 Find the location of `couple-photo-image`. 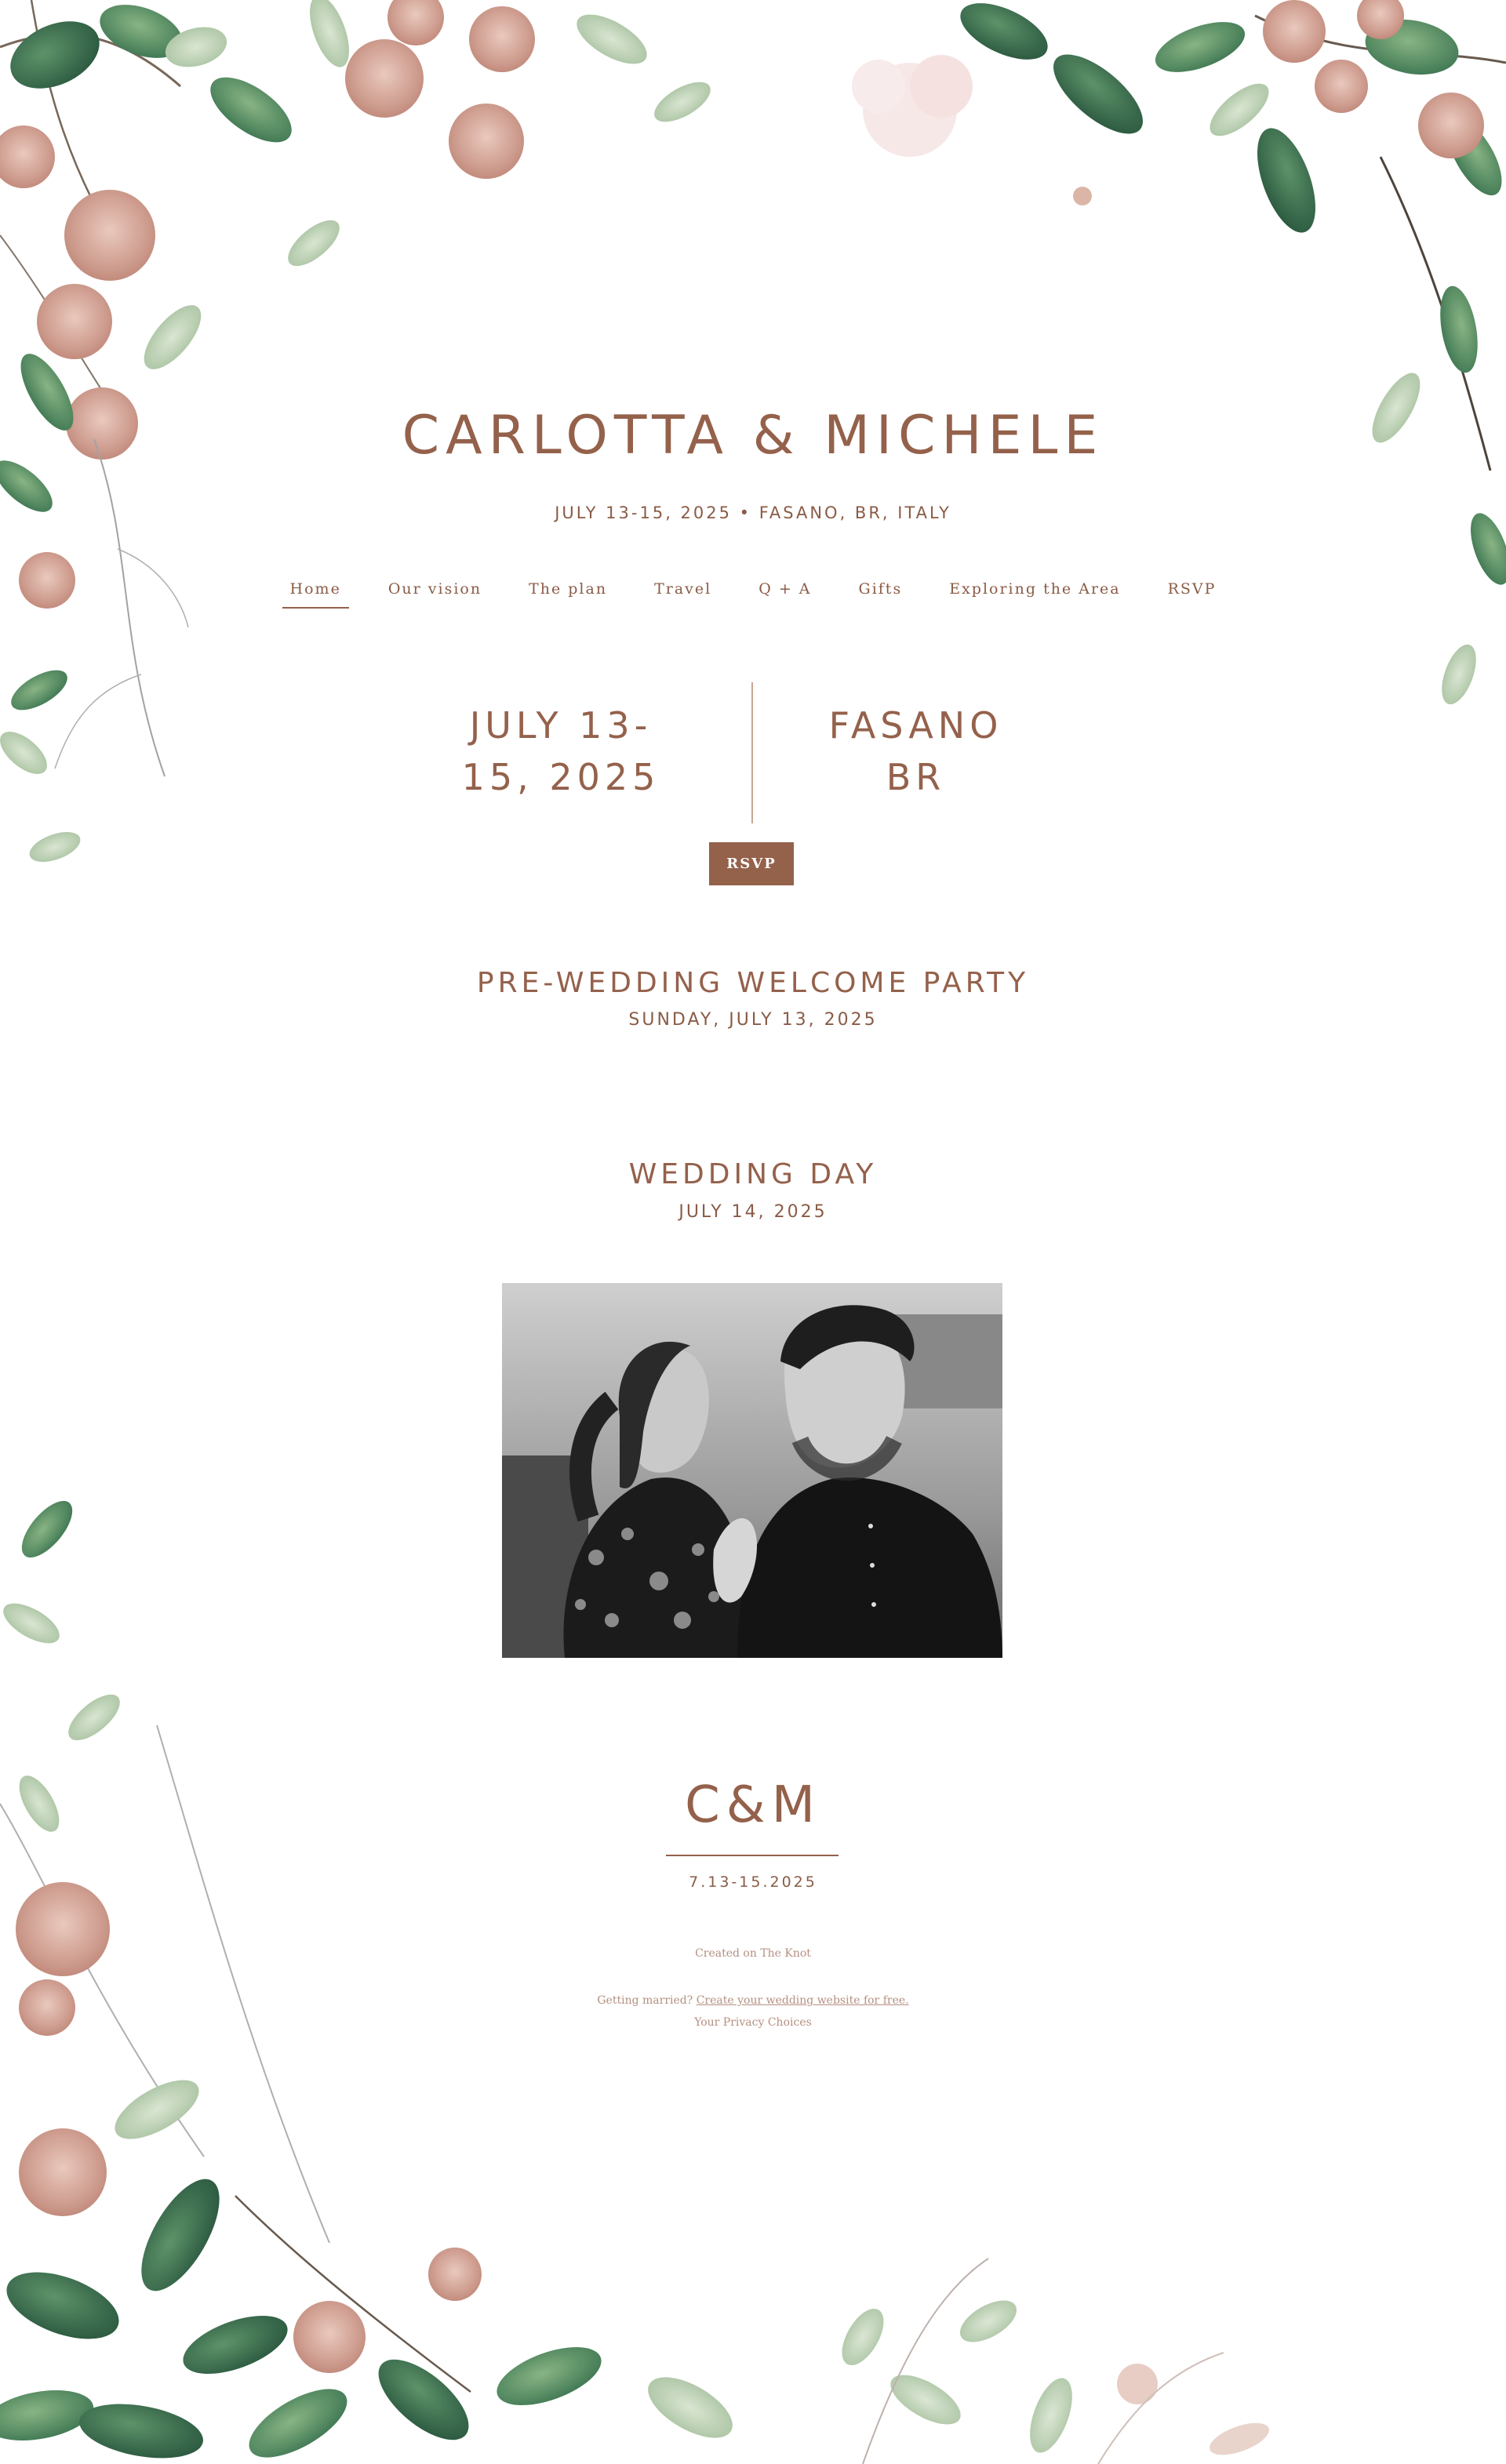

couple-photo-image is located at coordinates (752, 1470).